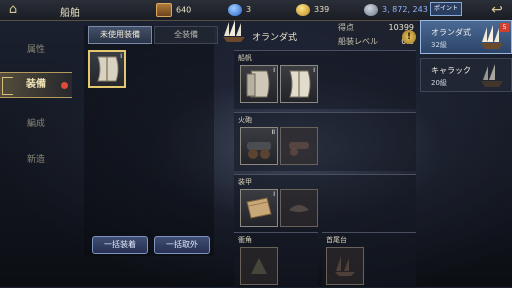 The image size is (512, 288). I want to click on category-armor-label: 装甲, so click(245, 182).